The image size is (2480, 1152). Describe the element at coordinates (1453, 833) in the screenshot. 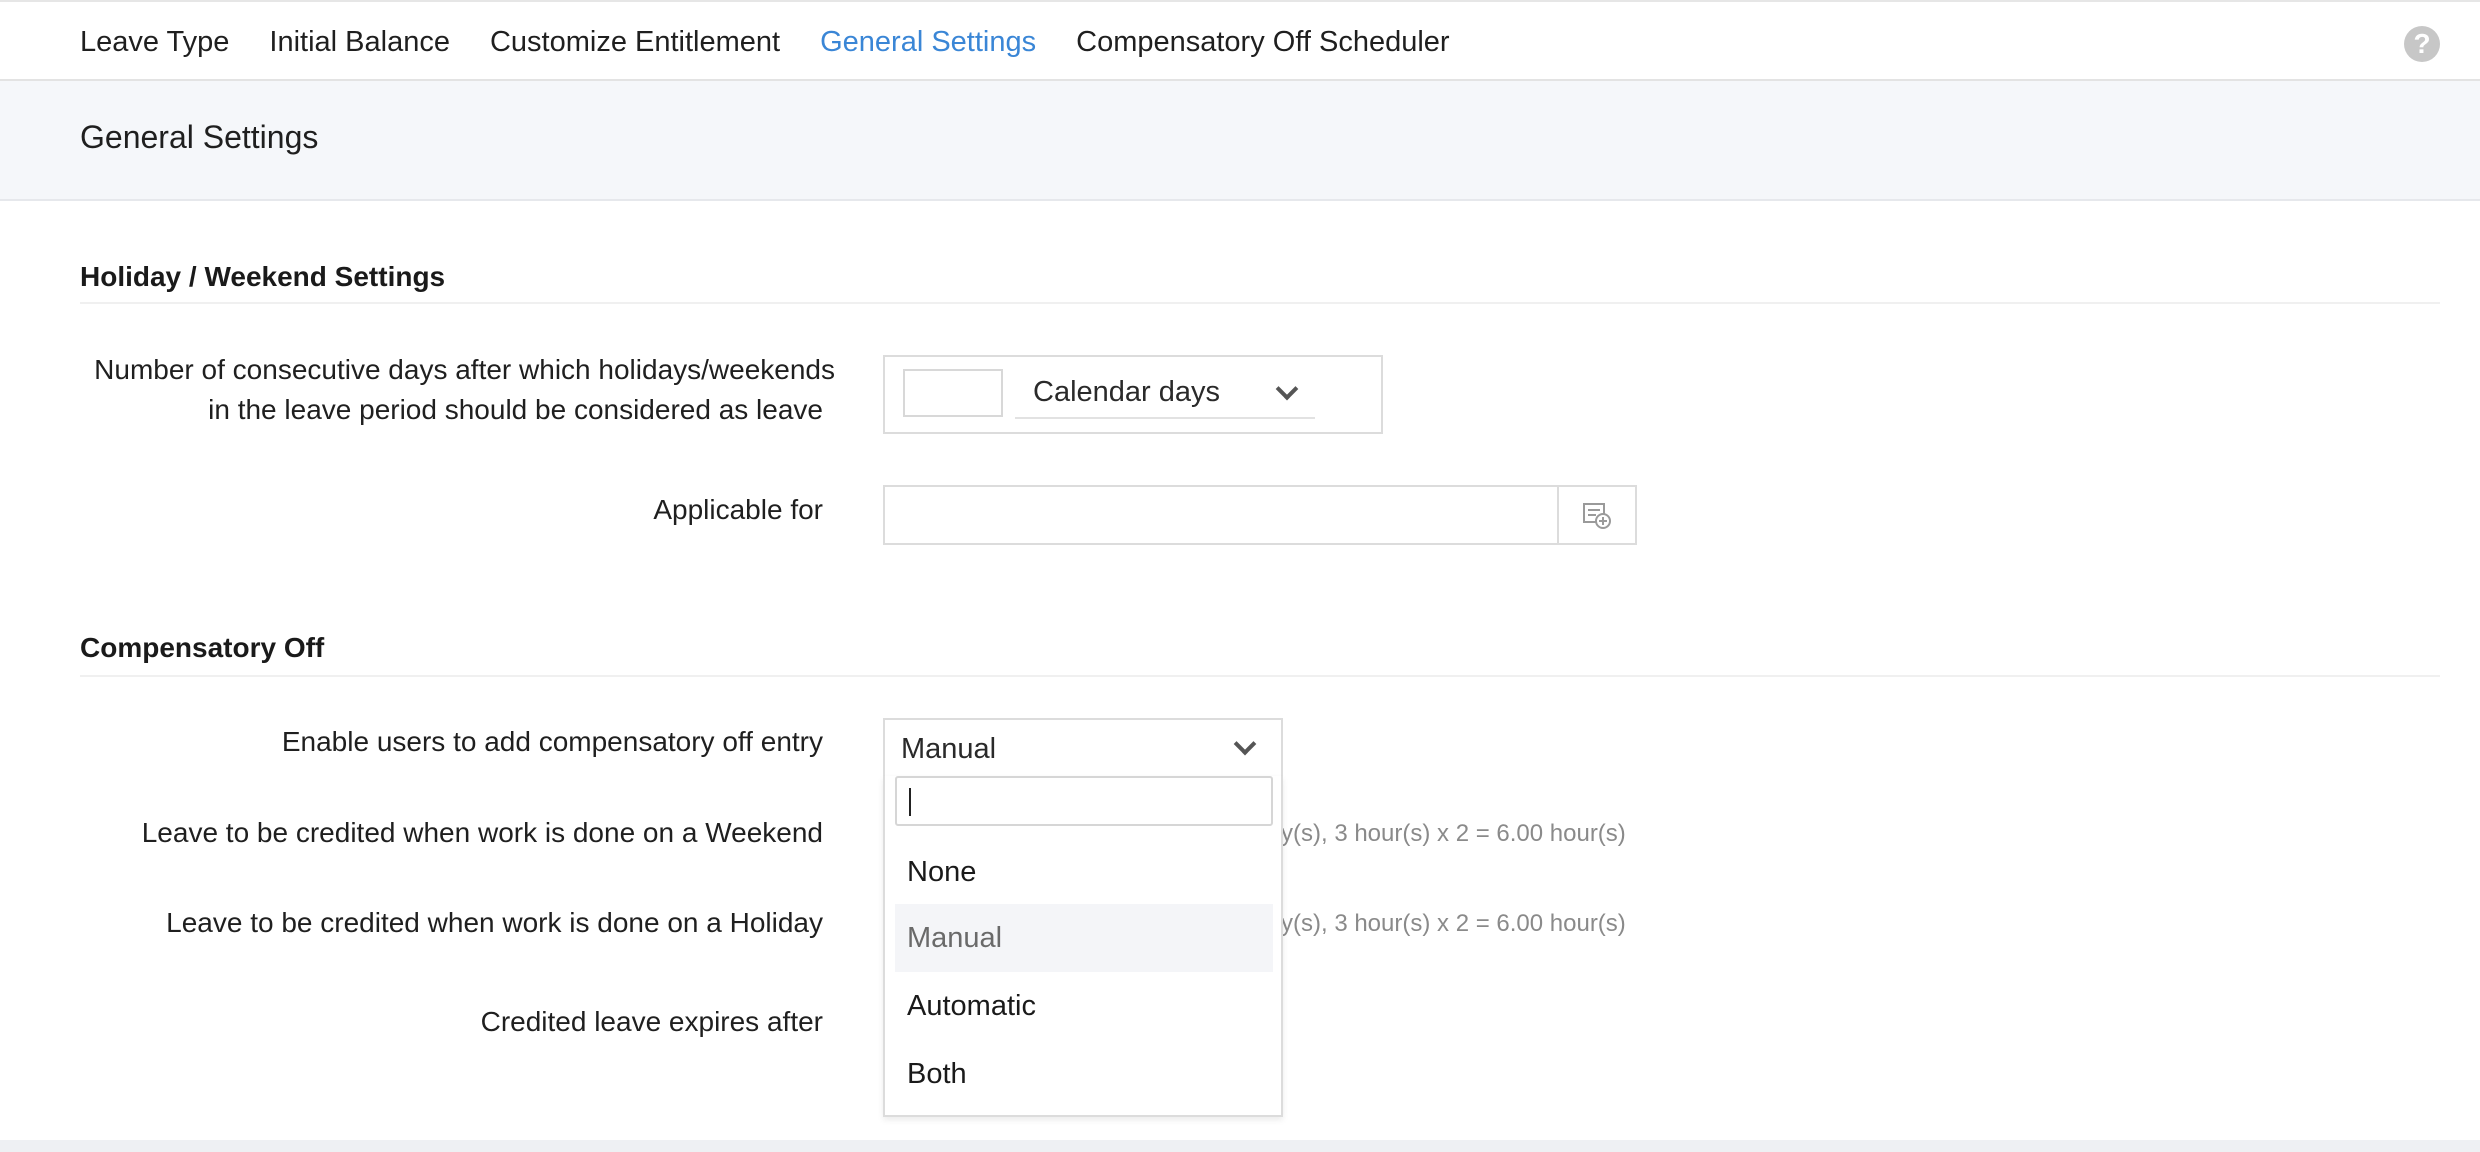

I see `weekend-credit-hint: y(s), 3 hour(s) x 2 = 6.00 hour(s)` at that location.